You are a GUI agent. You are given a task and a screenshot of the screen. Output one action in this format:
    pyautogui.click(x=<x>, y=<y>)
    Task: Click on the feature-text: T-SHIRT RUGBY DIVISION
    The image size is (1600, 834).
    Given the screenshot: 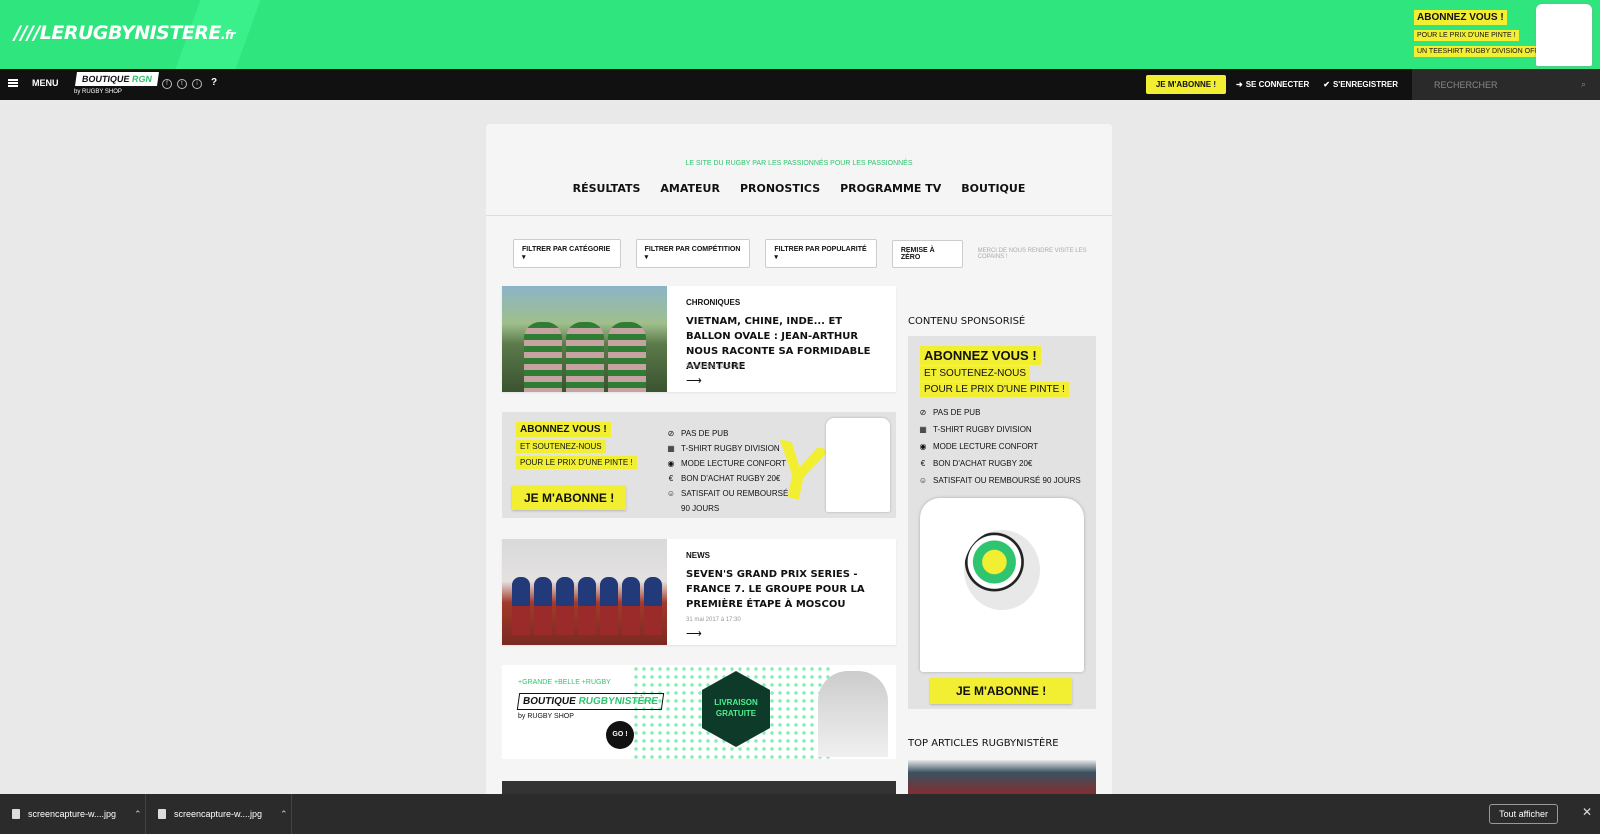 What is the action you would take?
    pyautogui.click(x=730, y=448)
    